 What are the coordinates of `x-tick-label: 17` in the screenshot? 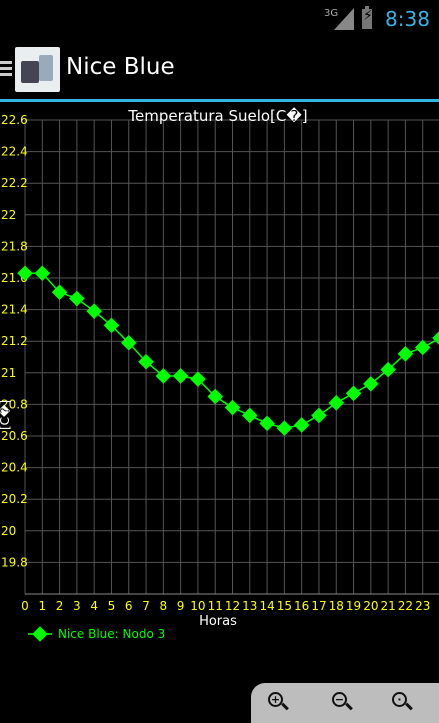 It's located at (318, 606).